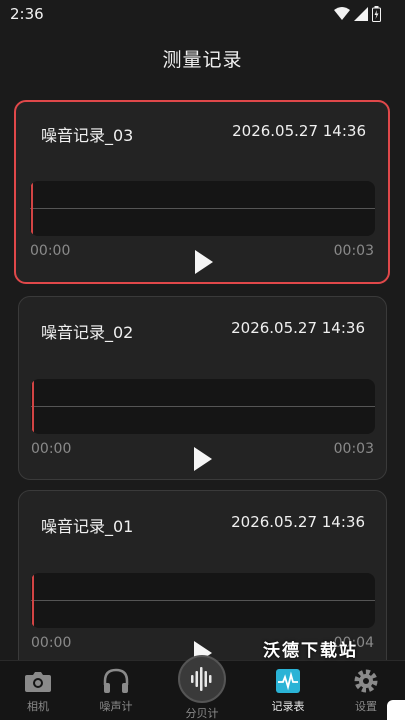 This screenshot has height=720, width=405. I want to click on nav-label-noise-meter: 噪声计, so click(116, 706).